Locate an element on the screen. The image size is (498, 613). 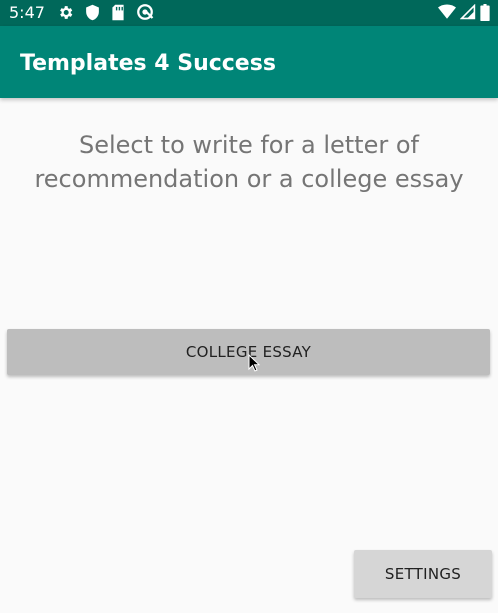
battery-icon is located at coordinates (485, 12).